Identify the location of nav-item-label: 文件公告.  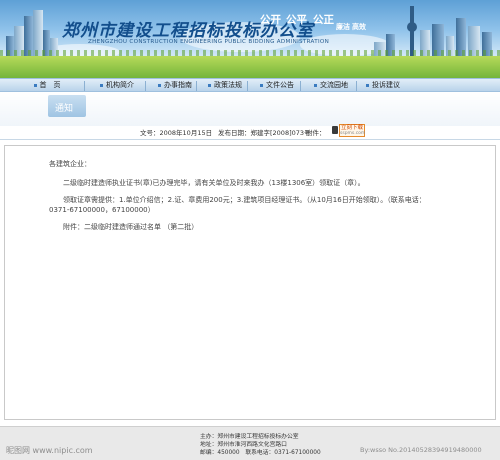
(280, 85).